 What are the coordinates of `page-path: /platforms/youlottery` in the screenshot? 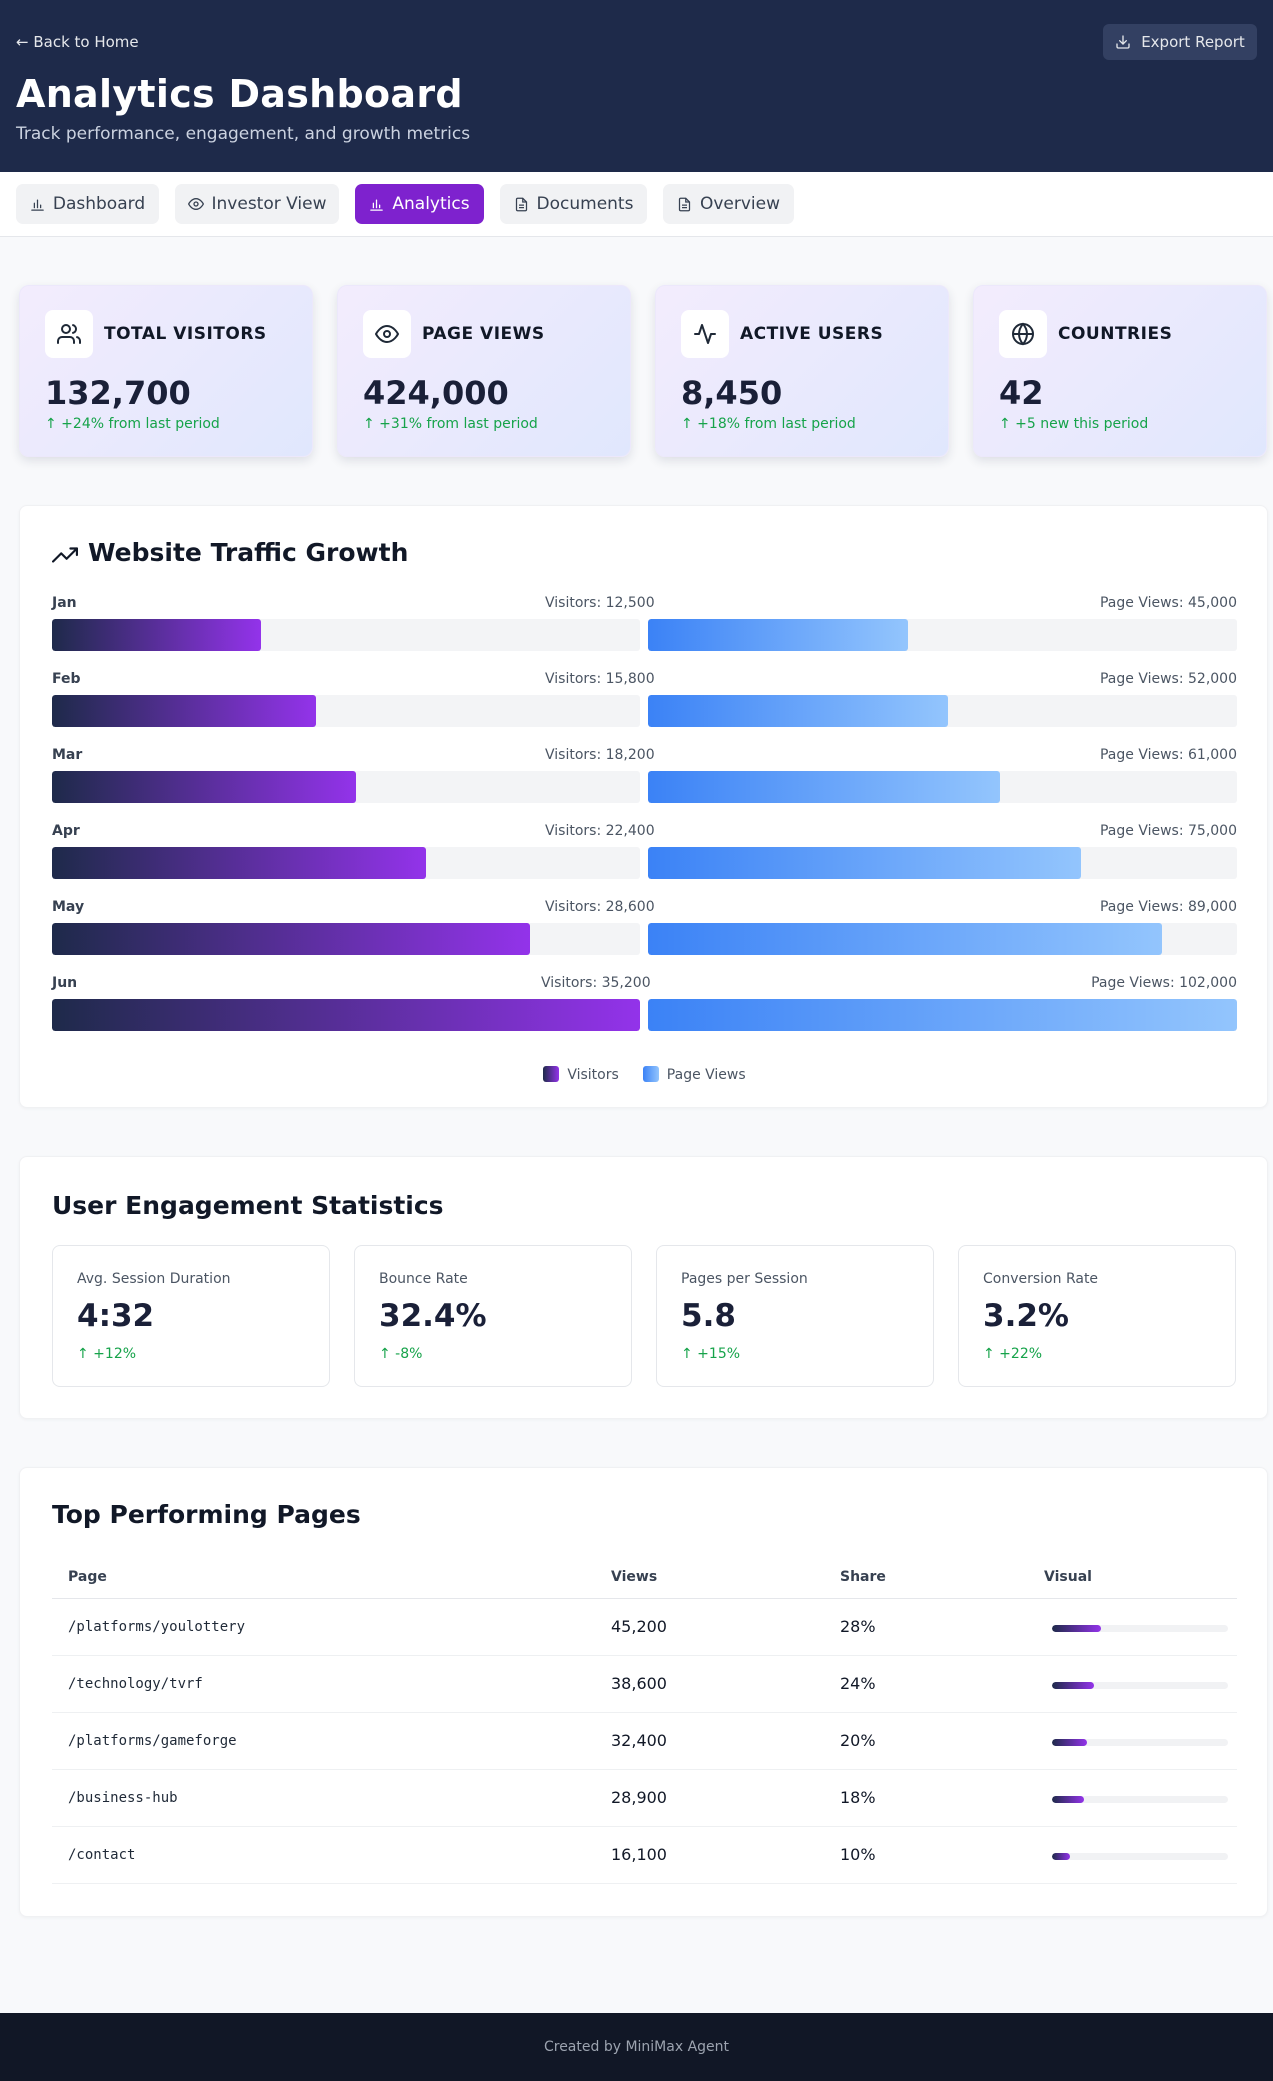 It's located at (157, 1627).